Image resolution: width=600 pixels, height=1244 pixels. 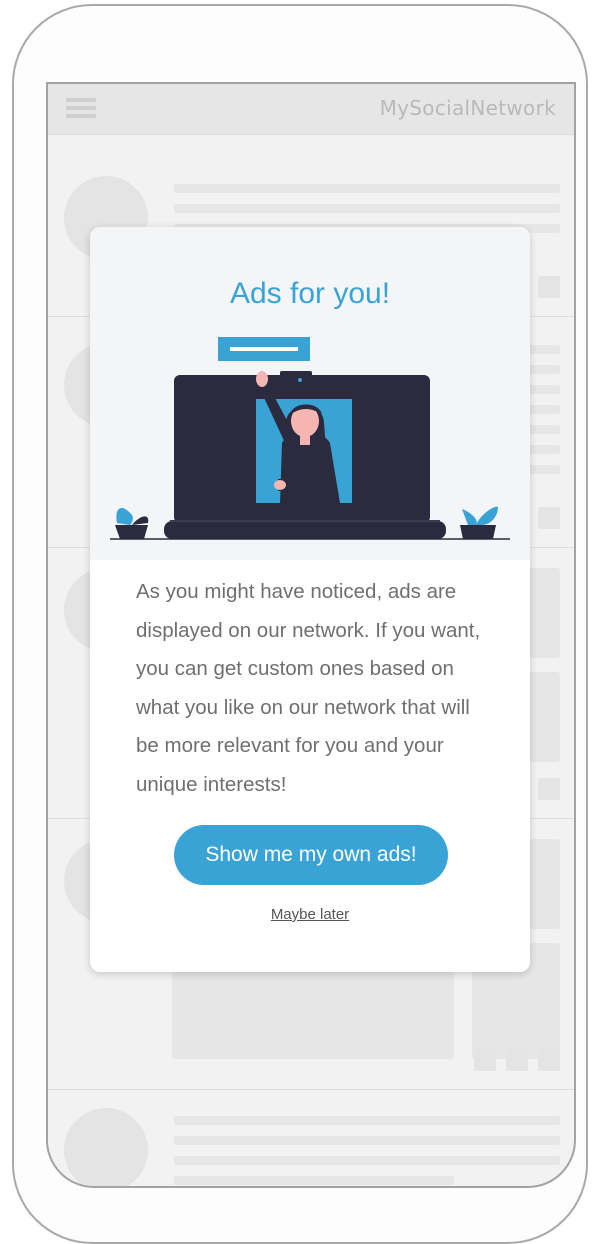 What do you see at coordinates (310, 438) in the screenshot?
I see `person-in-laptop-illustration` at bounding box center [310, 438].